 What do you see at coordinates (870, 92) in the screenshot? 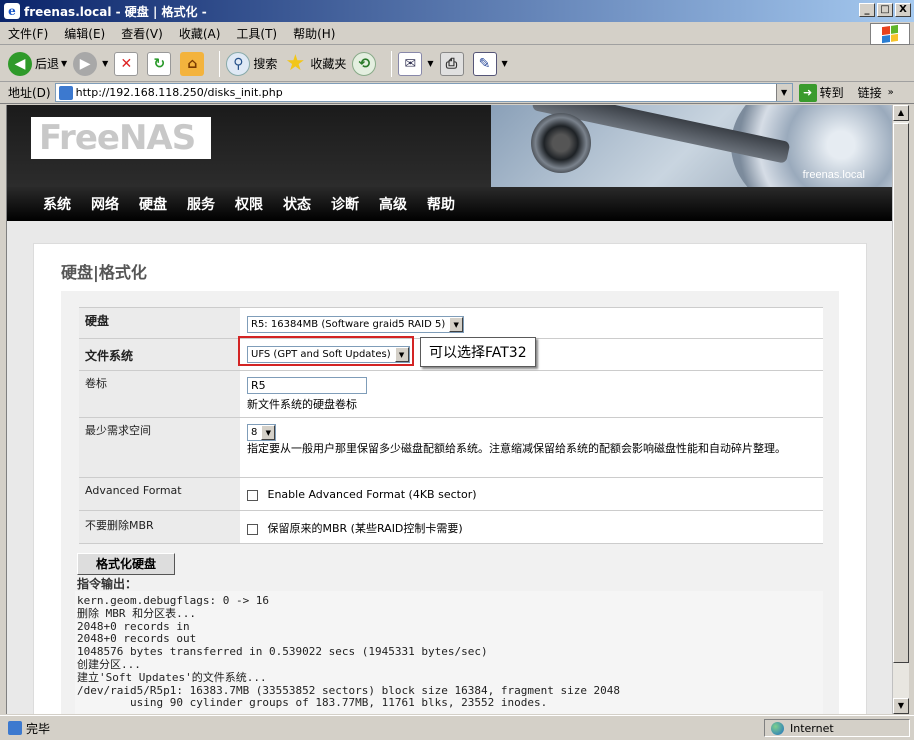
I see `links-button: 链接` at bounding box center [870, 92].